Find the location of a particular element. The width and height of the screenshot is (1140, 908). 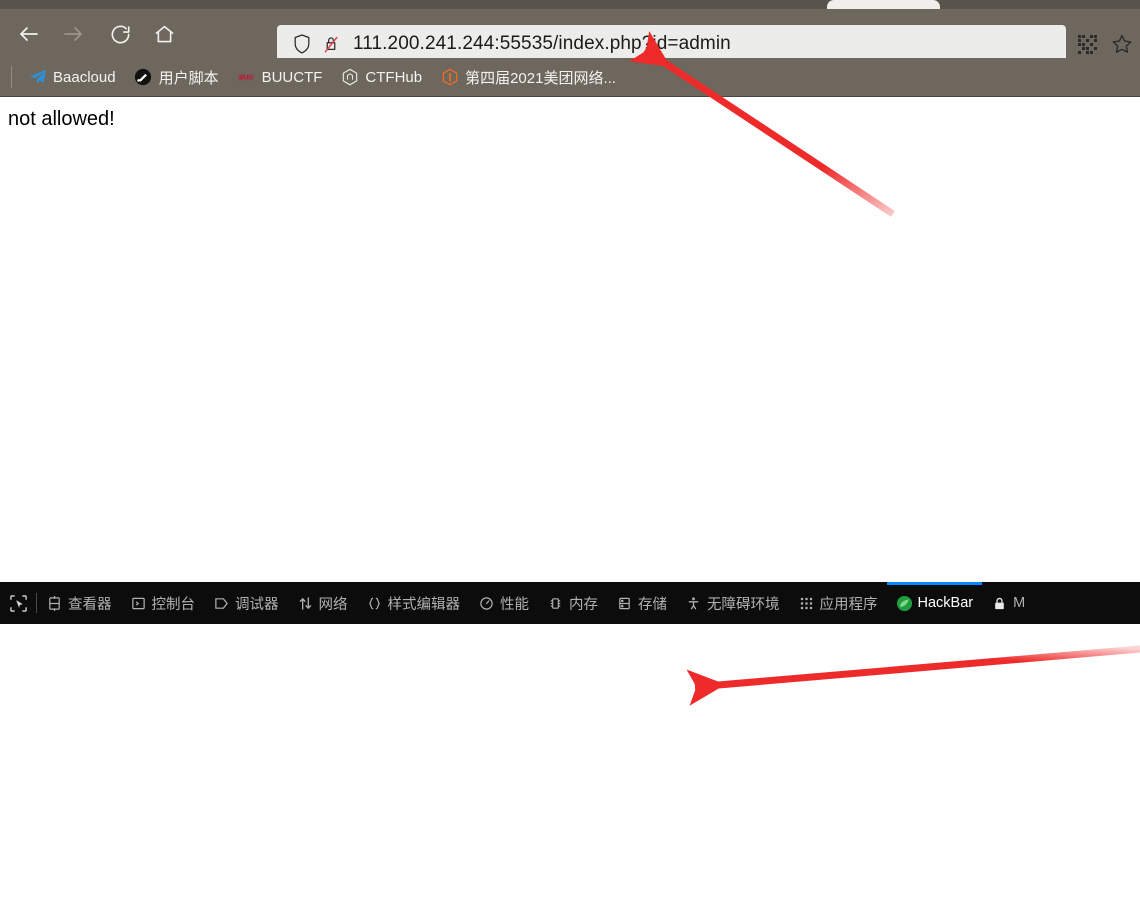

devtools-tab-performance: 性能 is located at coordinates (503, 603).